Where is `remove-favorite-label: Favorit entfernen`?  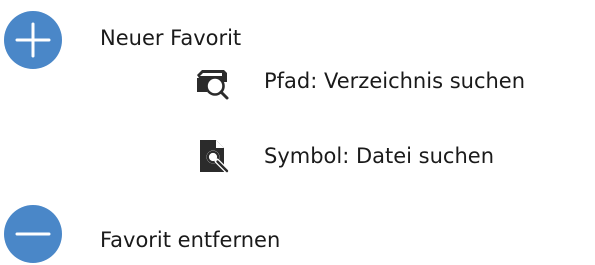 remove-favorite-label: Favorit entfernen is located at coordinates (190, 239).